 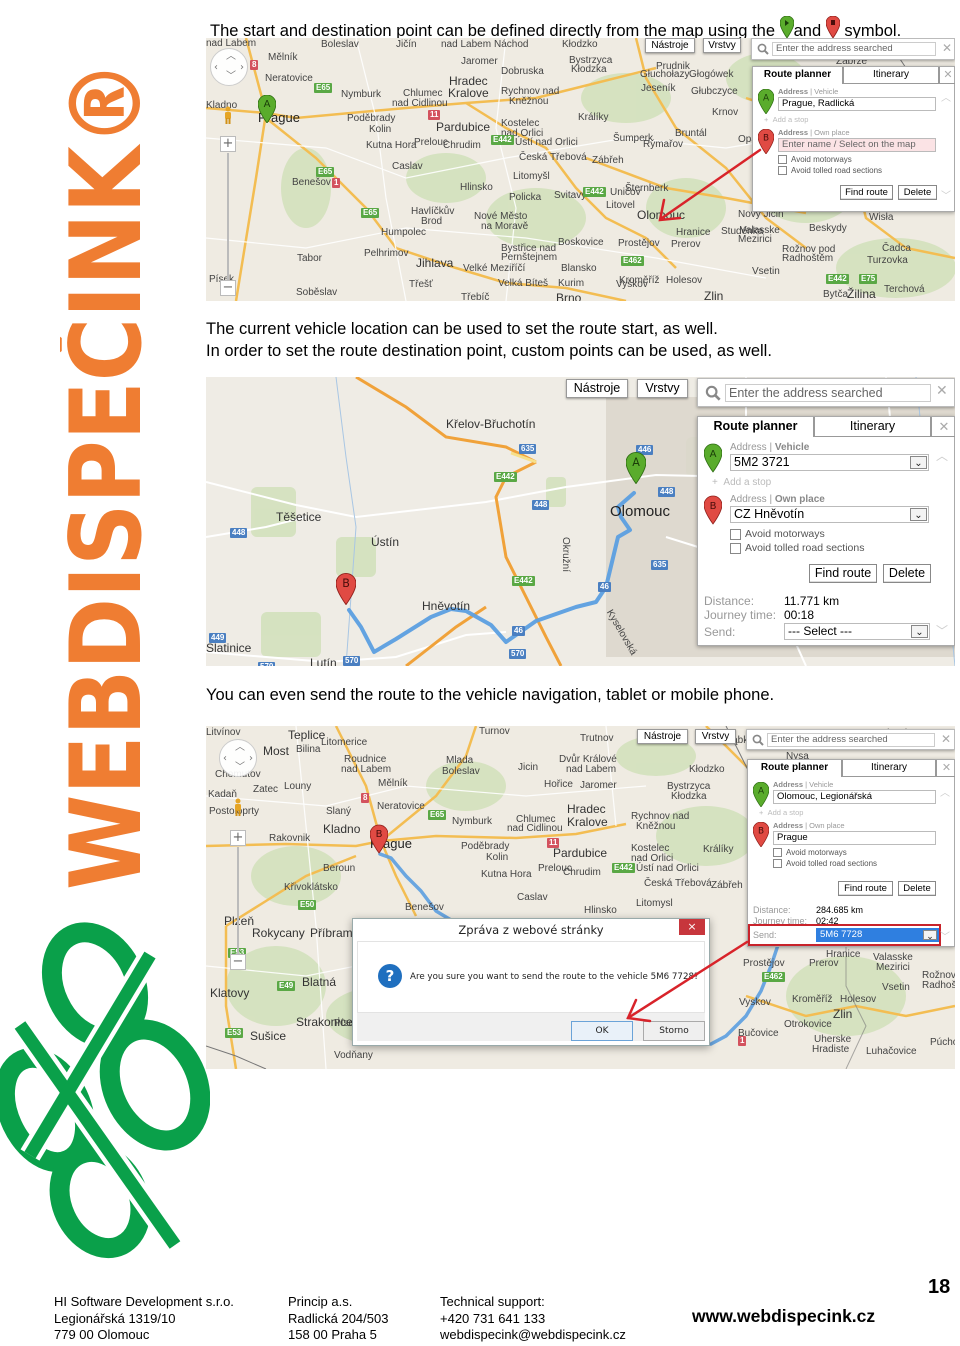 I want to click on support-email-link: webdispecink@webdispecink.cz, so click(x=533, y=1335).